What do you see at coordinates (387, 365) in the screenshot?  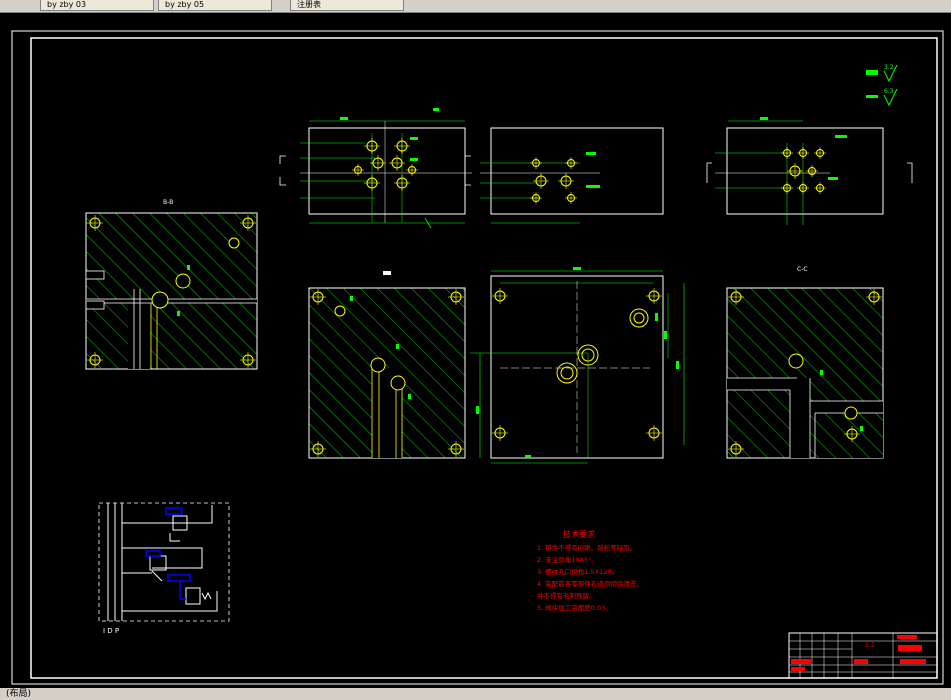 I see `section-middle-left` at bounding box center [387, 365].